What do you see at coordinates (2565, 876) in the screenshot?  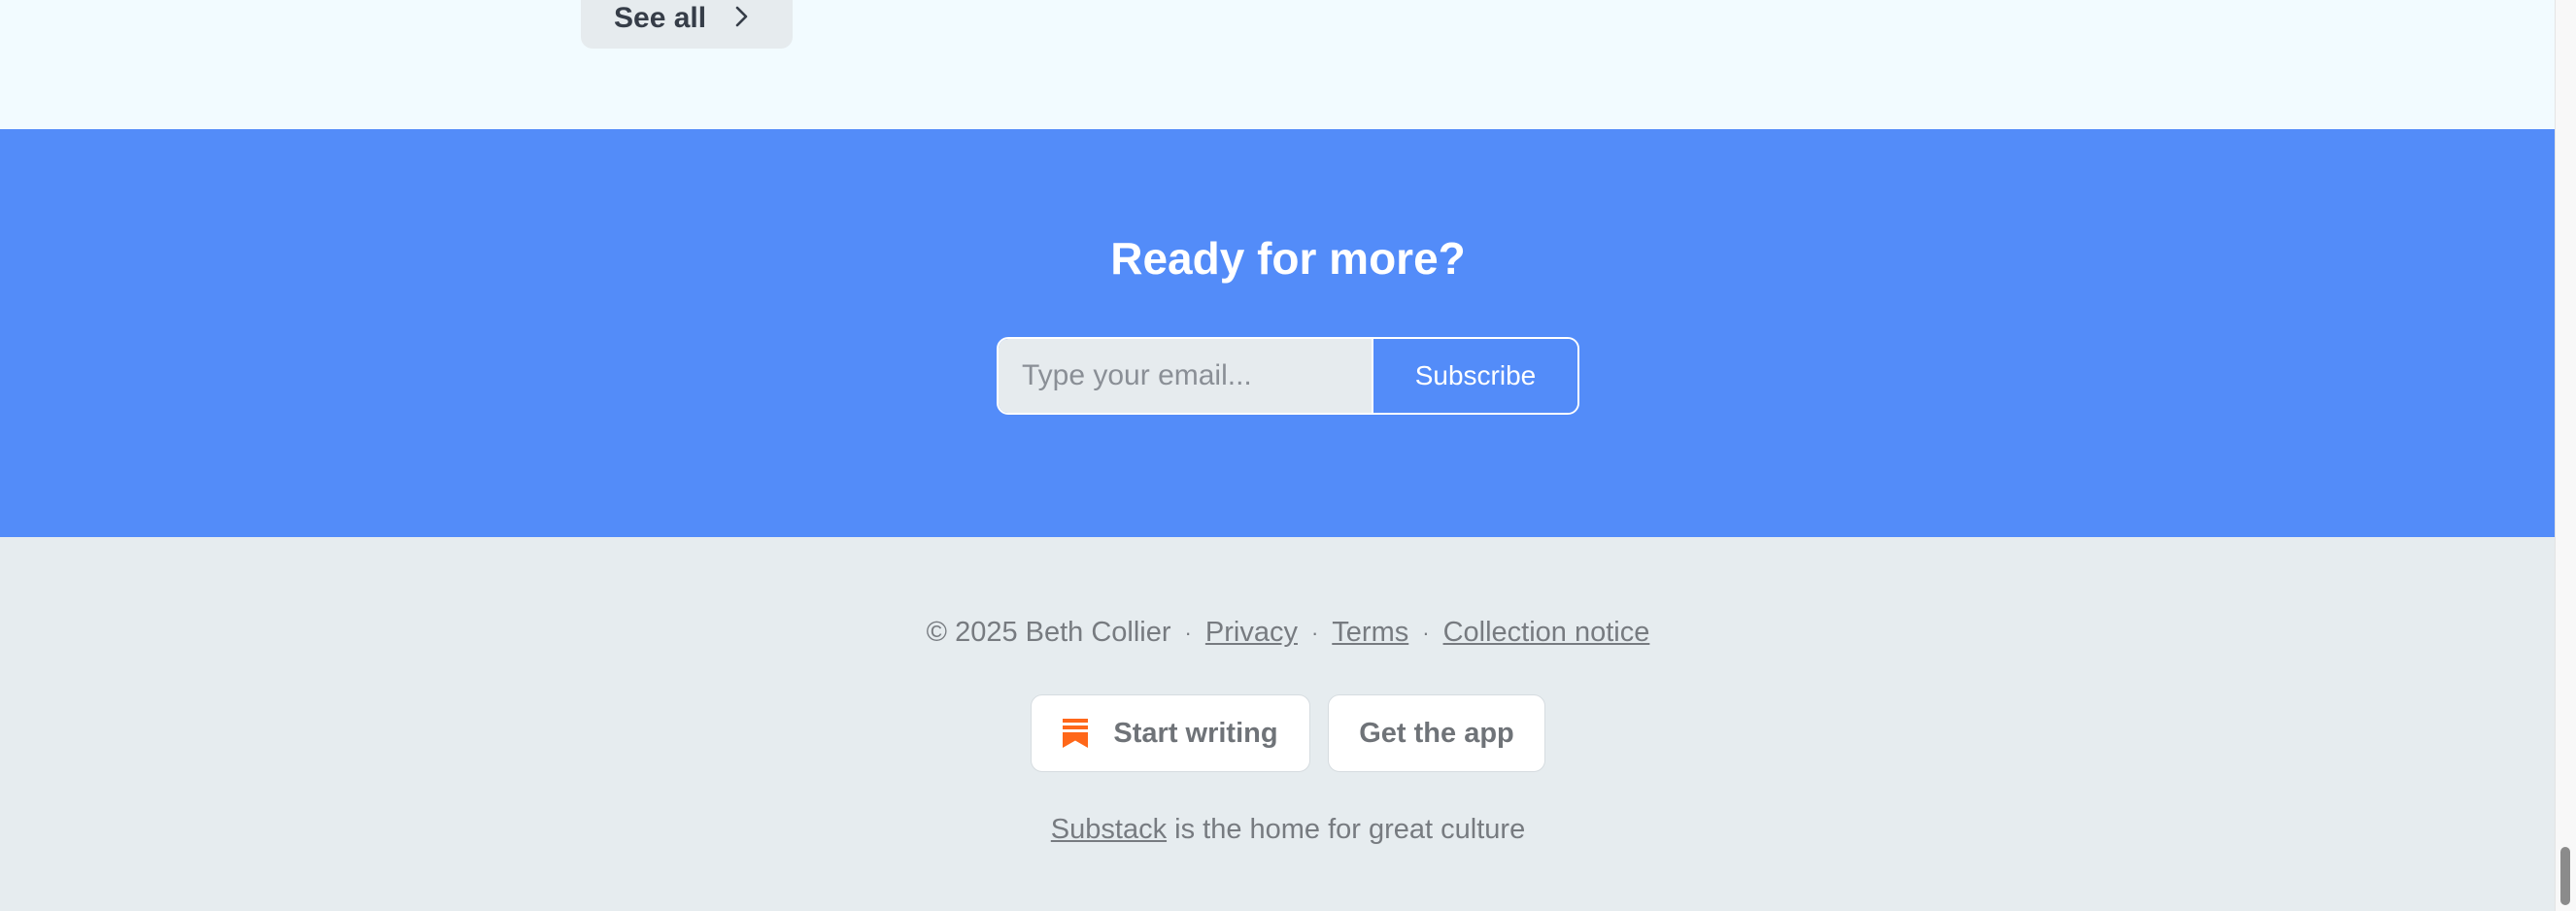 I see `scrollbar-thumb` at bounding box center [2565, 876].